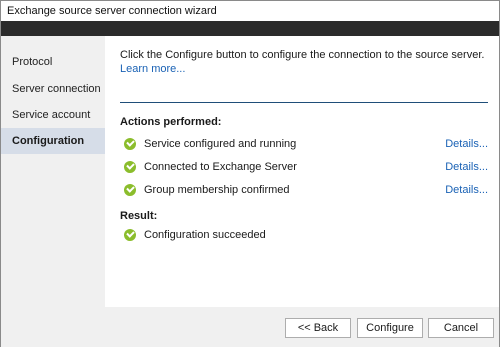 The height and width of the screenshot is (347, 500). I want to click on action-label: Group membership confirmed, so click(217, 190).